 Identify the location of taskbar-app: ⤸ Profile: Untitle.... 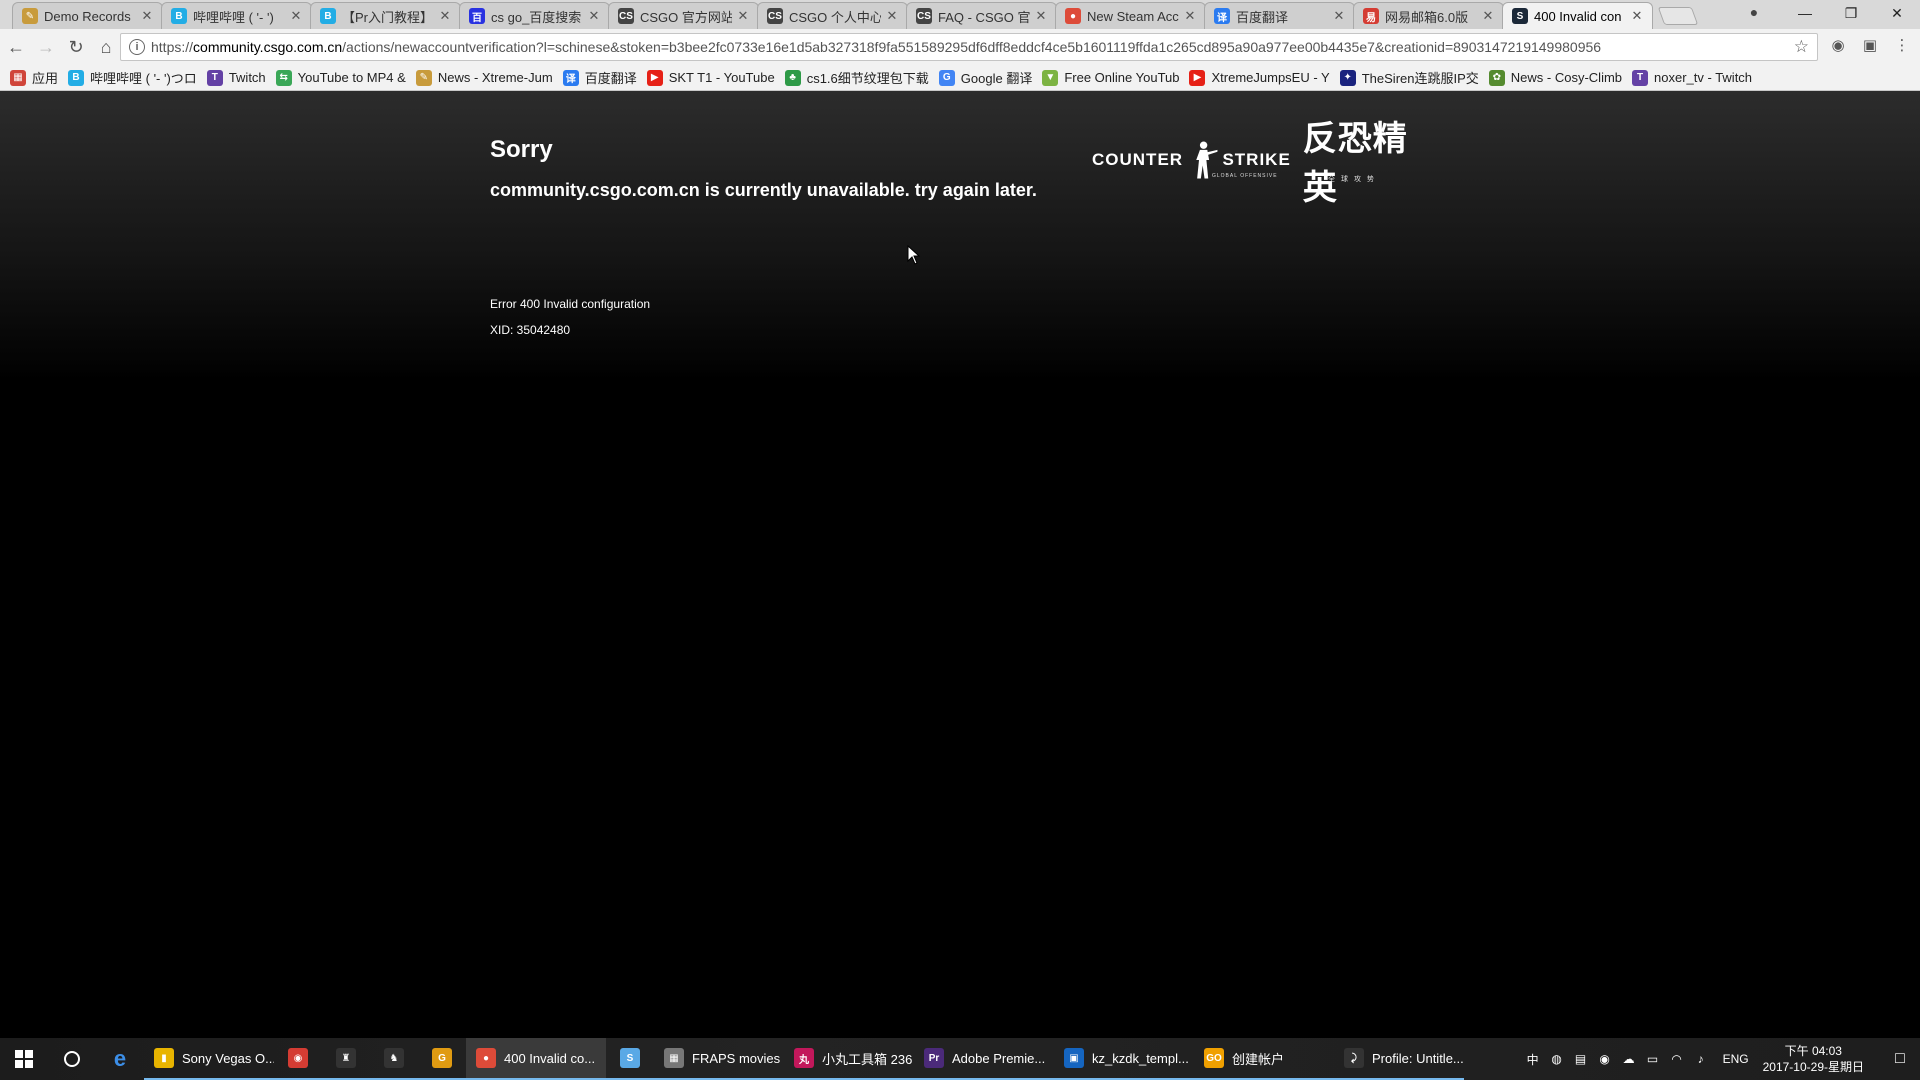
(1399, 1059).